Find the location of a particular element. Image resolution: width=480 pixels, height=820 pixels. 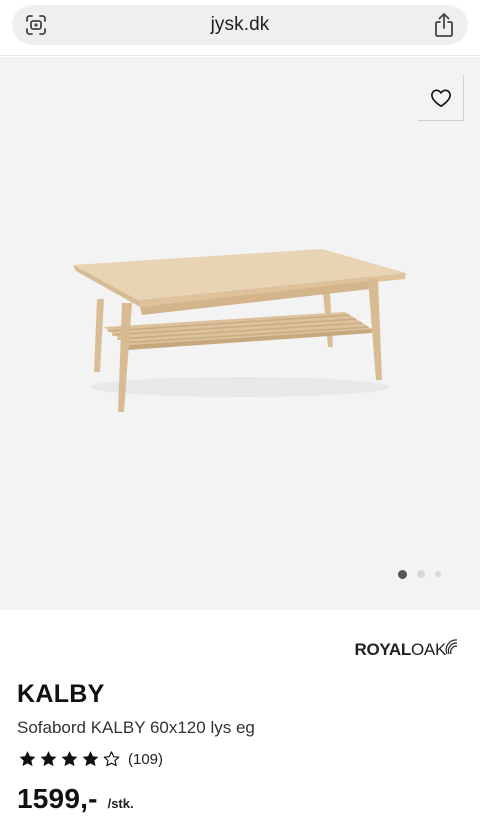

product-image-coffee-table is located at coordinates (239, 330).